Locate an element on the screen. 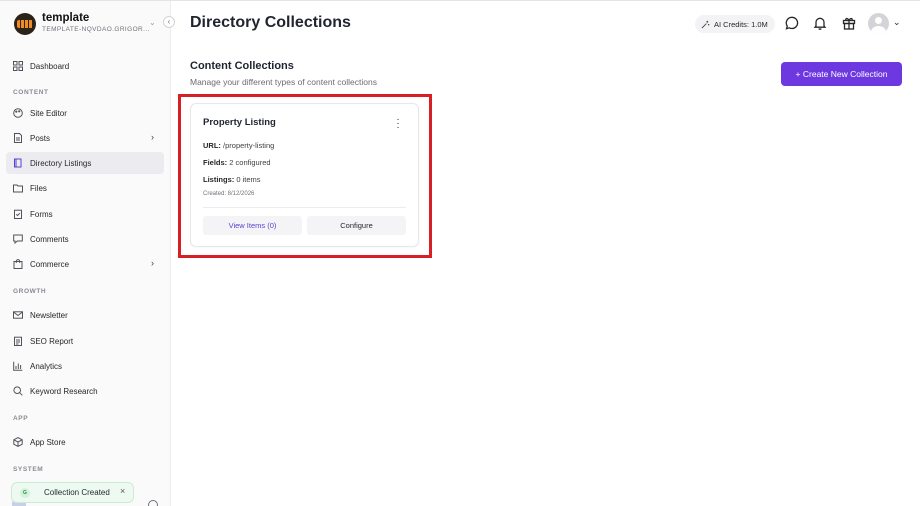  sidebar-item-label: Analytics is located at coordinates (46, 366).